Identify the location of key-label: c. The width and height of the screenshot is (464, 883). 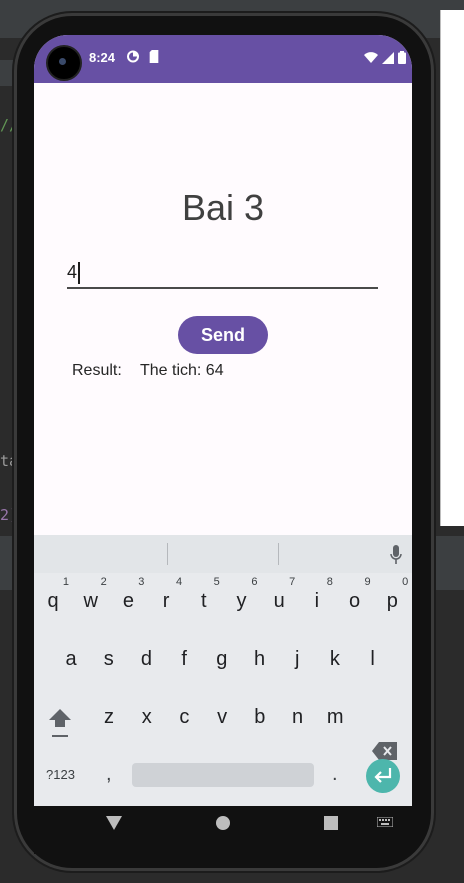
(184, 717).